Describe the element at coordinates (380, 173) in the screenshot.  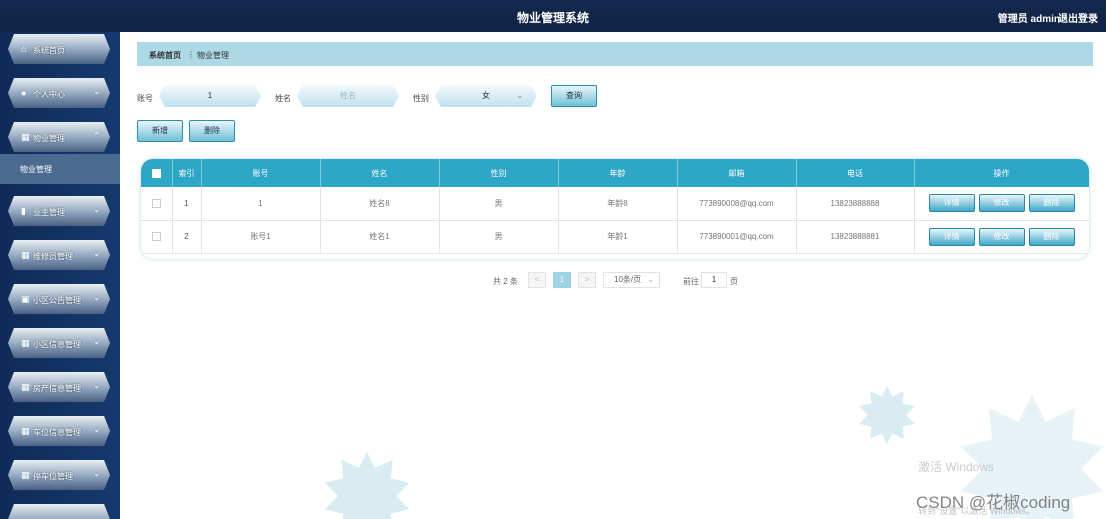
I see `column-header: 姓名` at that location.